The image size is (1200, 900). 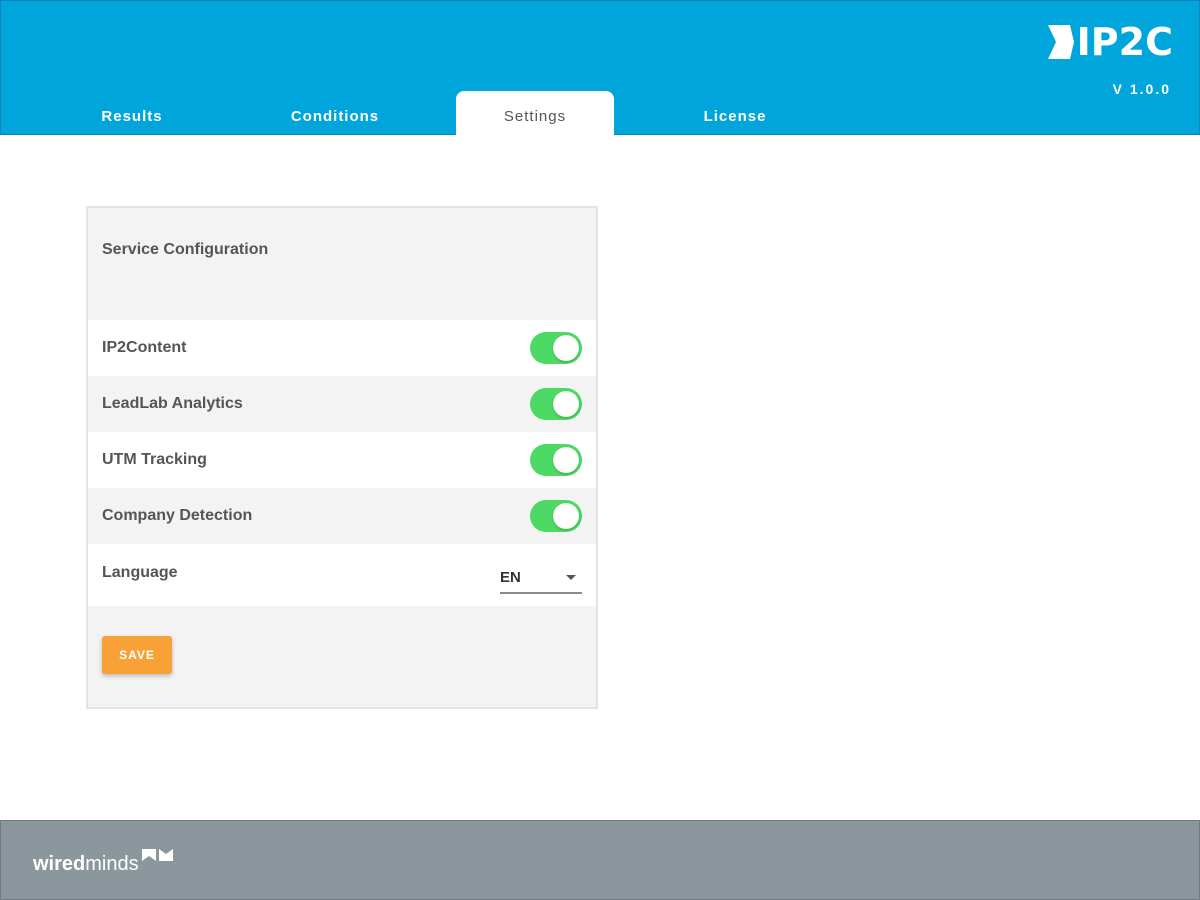 What do you see at coordinates (1060, 42) in the screenshot?
I see `logo-chevron-icon` at bounding box center [1060, 42].